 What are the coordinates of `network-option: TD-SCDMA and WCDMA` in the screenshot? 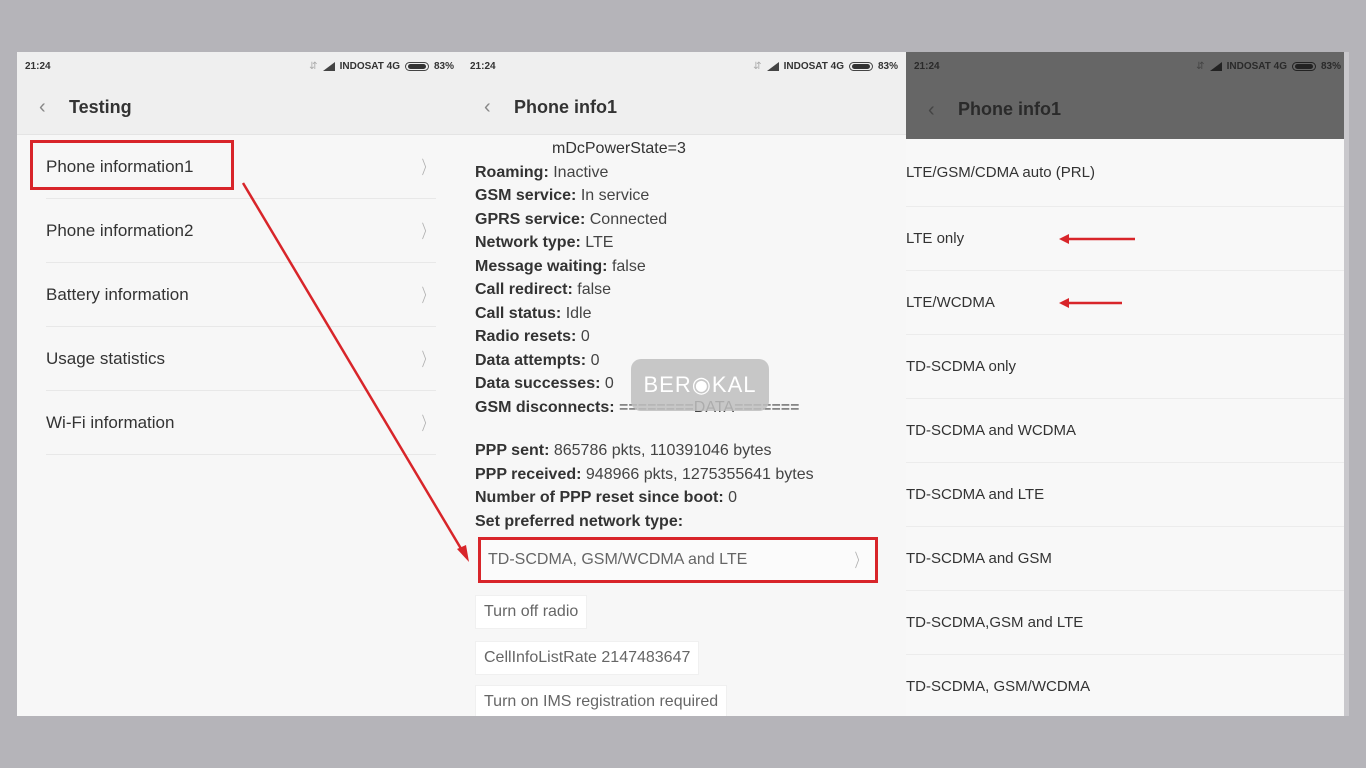 It's located at (1127, 431).